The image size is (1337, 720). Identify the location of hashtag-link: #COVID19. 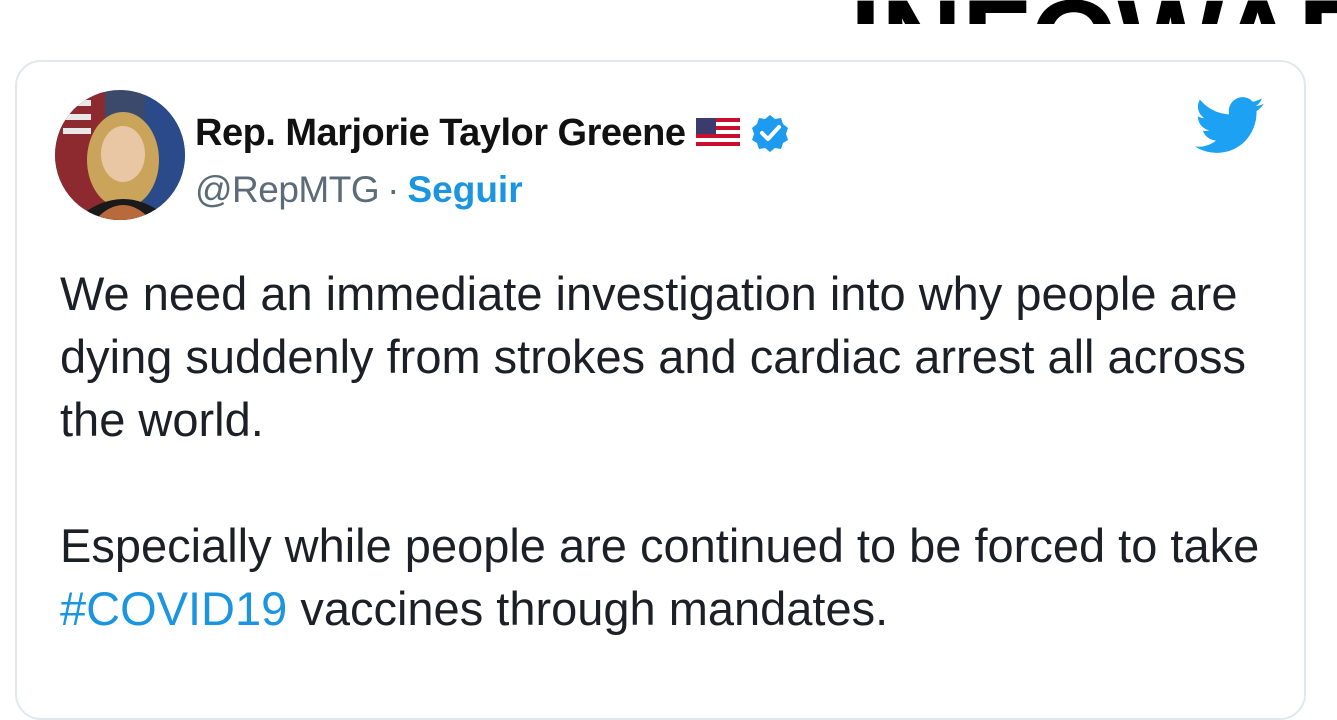
(173, 608).